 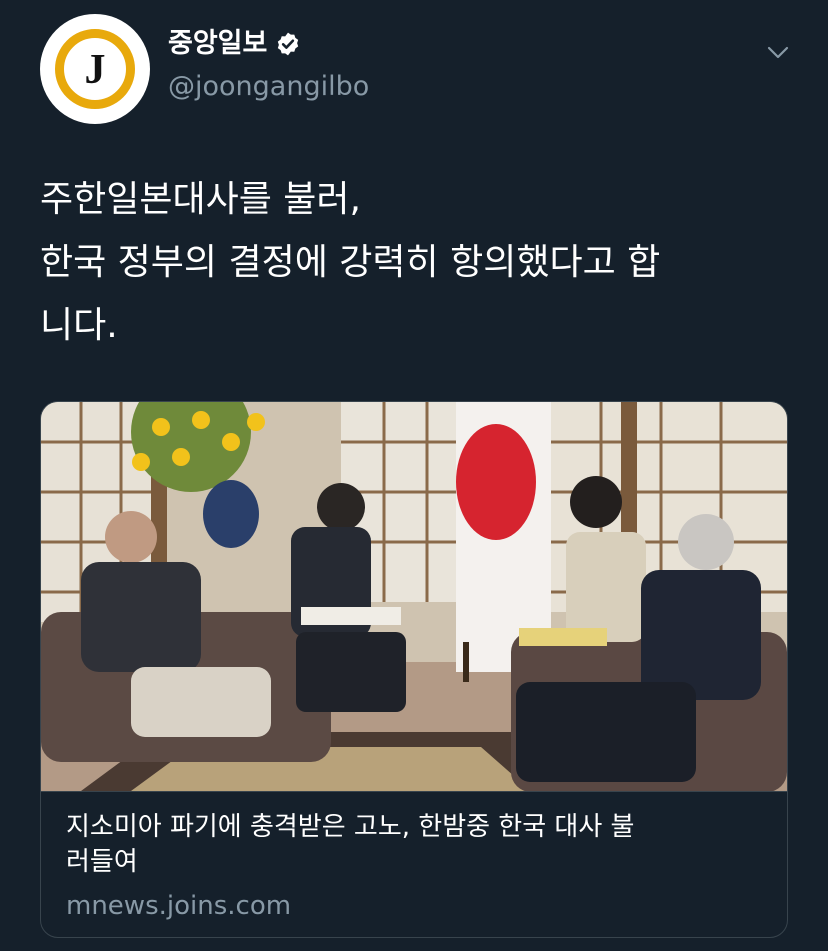 What do you see at coordinates (350, 262) in the screenshot?
I see `tweet-text: 주한일본대사를 불러, 한국 정부의 결정에 강력히 항의했다고 합 니다.` at bounding box center [350, 262].